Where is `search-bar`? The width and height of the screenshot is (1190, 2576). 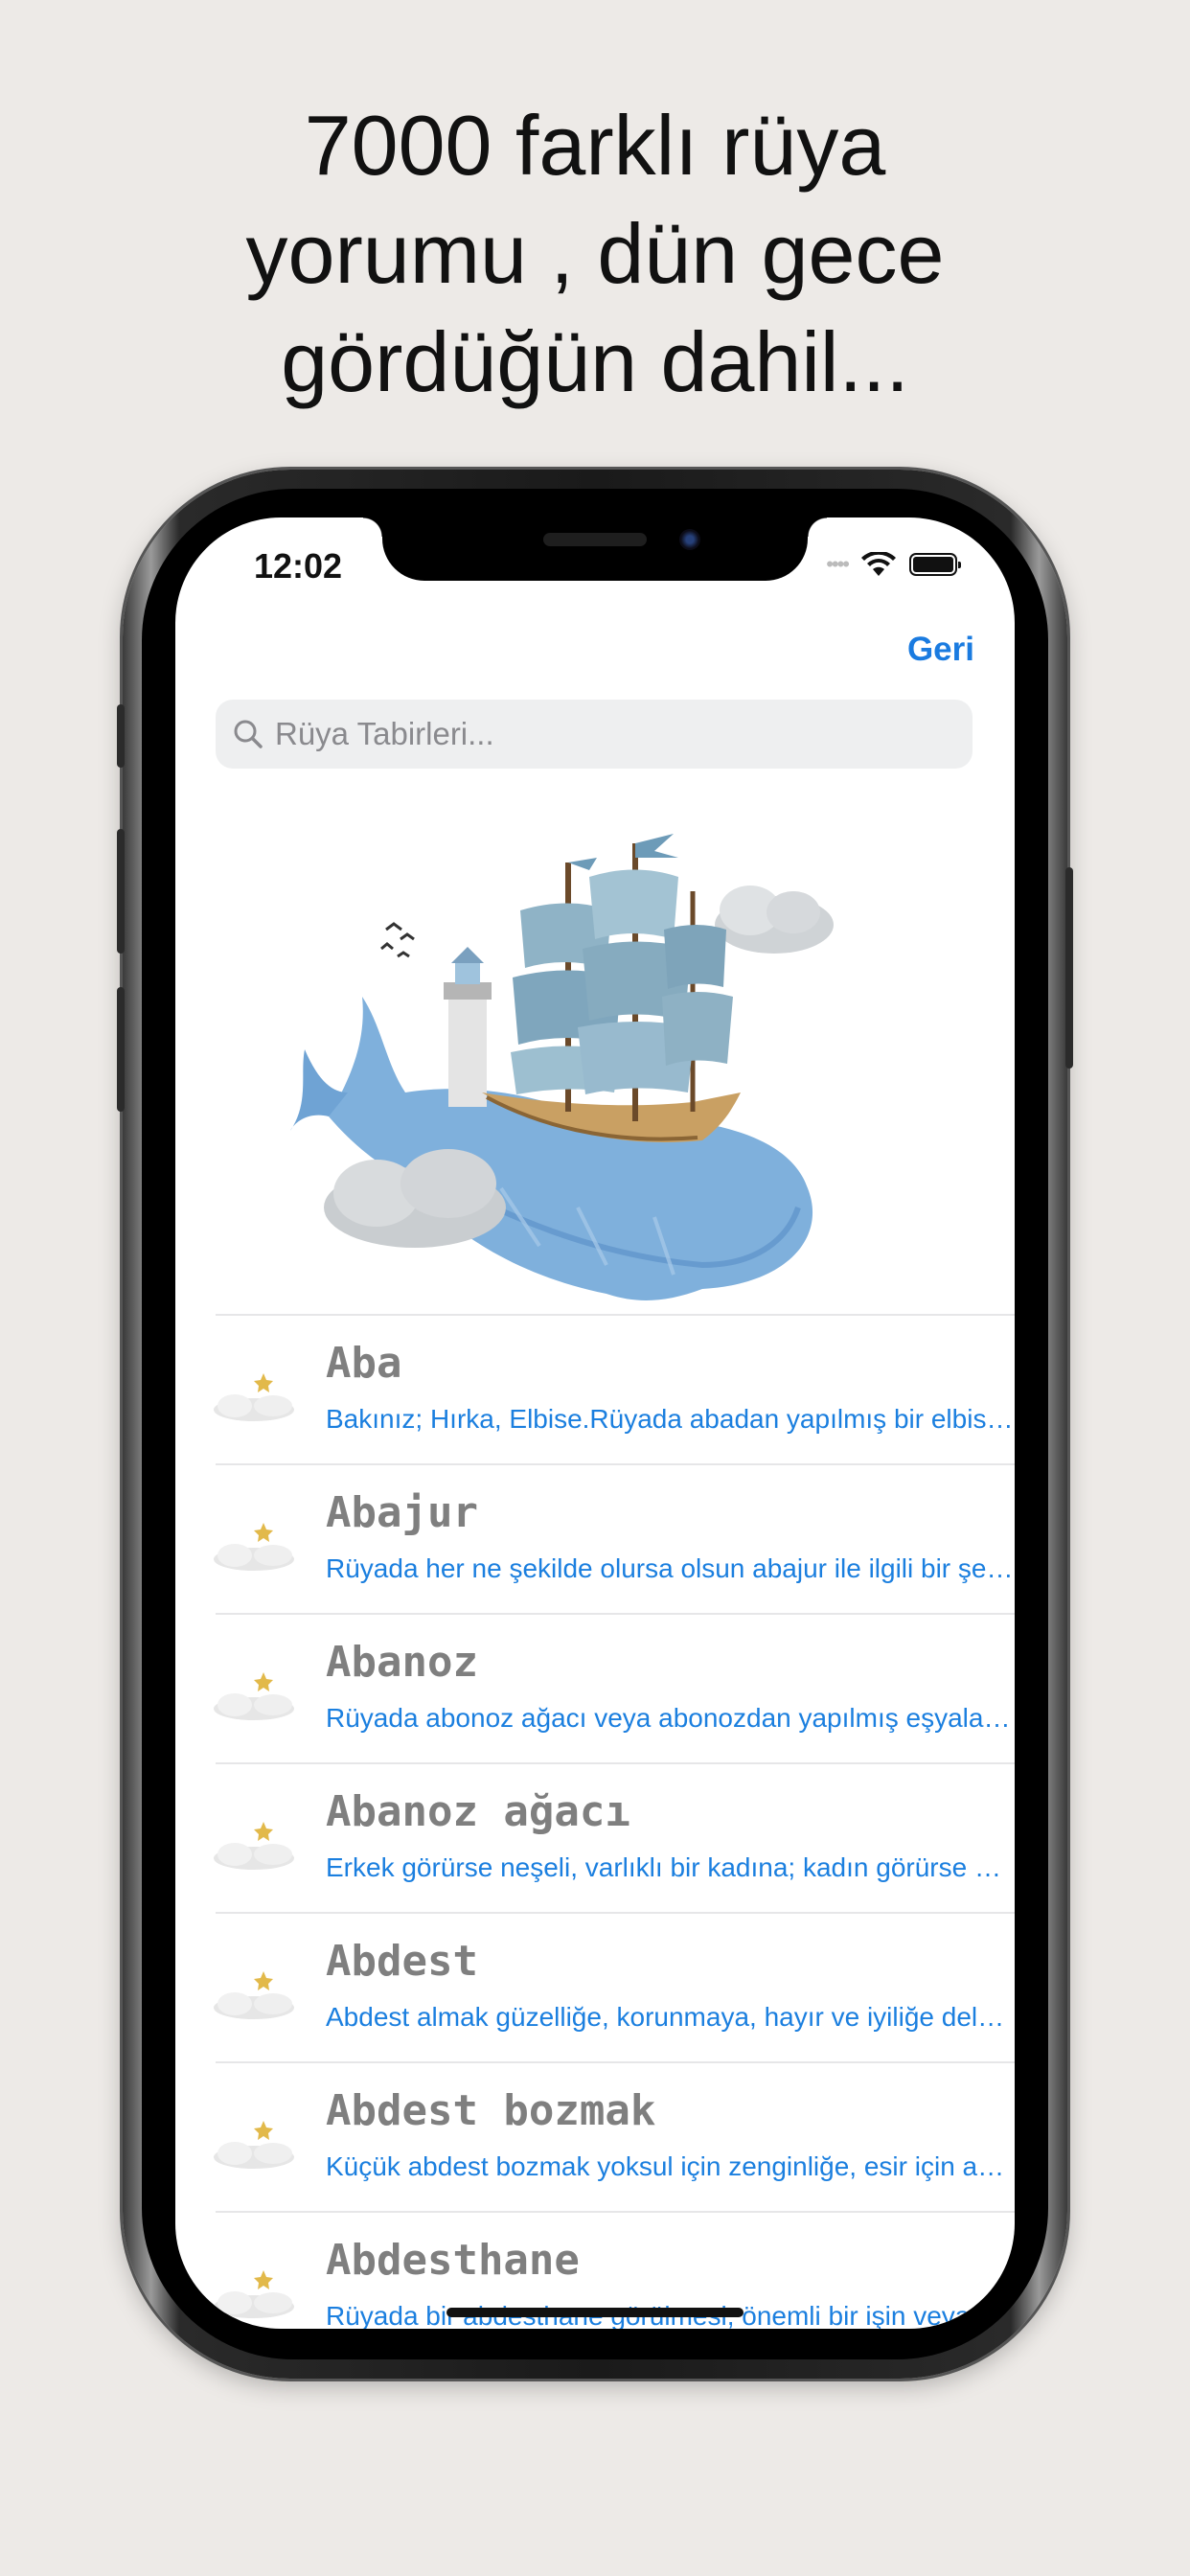
search-bar is located at coordinates (594, 734).